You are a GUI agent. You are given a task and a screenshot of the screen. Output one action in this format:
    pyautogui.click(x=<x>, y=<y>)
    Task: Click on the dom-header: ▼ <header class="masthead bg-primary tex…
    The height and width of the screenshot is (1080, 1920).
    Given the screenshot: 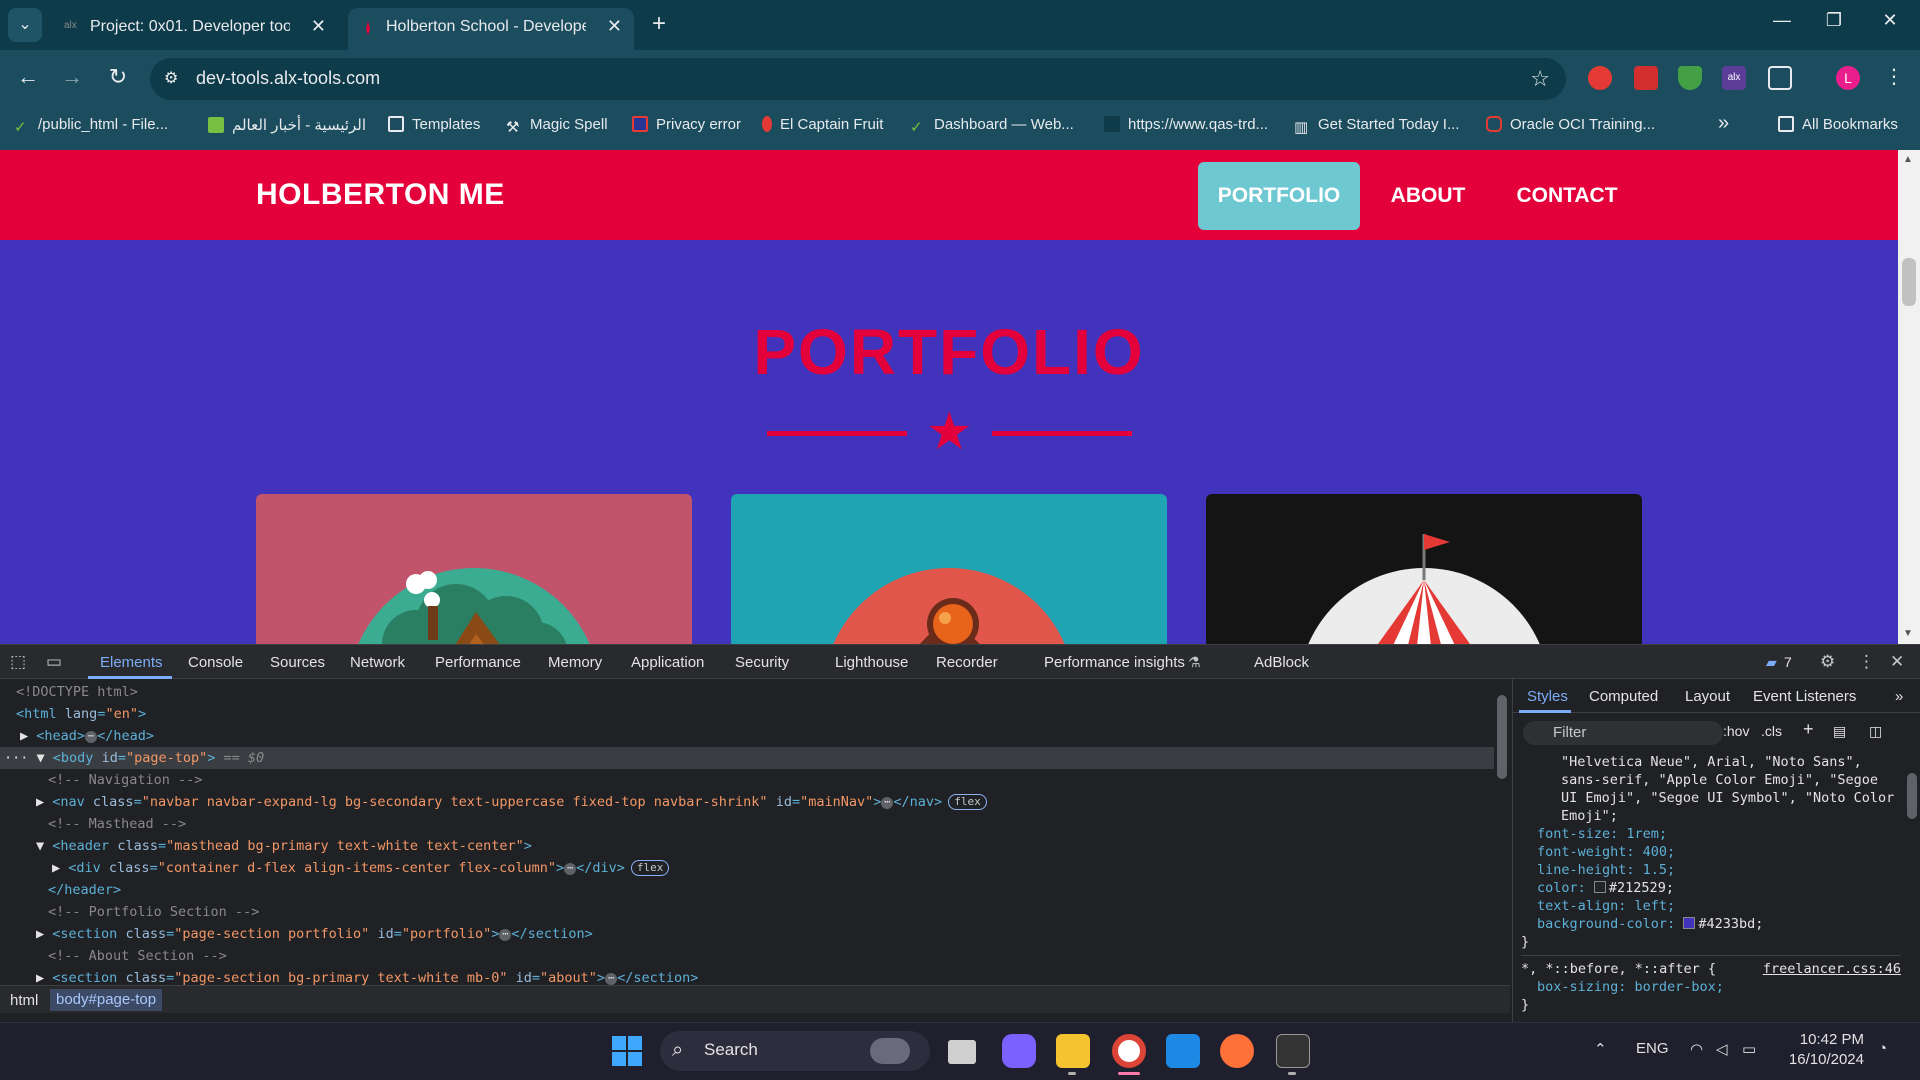 What is the action you would take?
    pyautogui.click(x=747, y=846)
    